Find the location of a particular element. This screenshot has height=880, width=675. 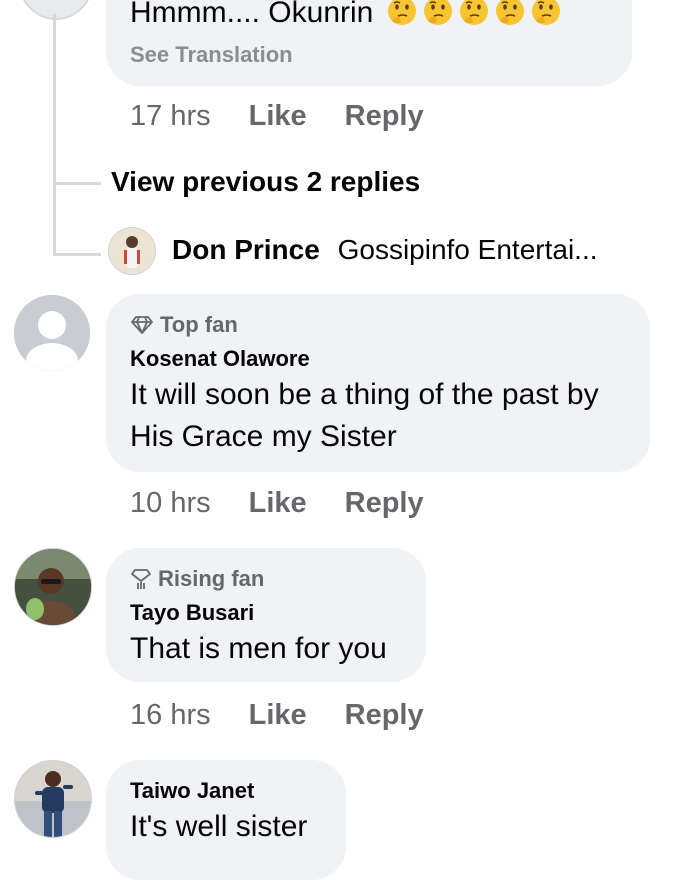

comment-actions: 10 hrs Like Reply is located at coordinates (277, 503).